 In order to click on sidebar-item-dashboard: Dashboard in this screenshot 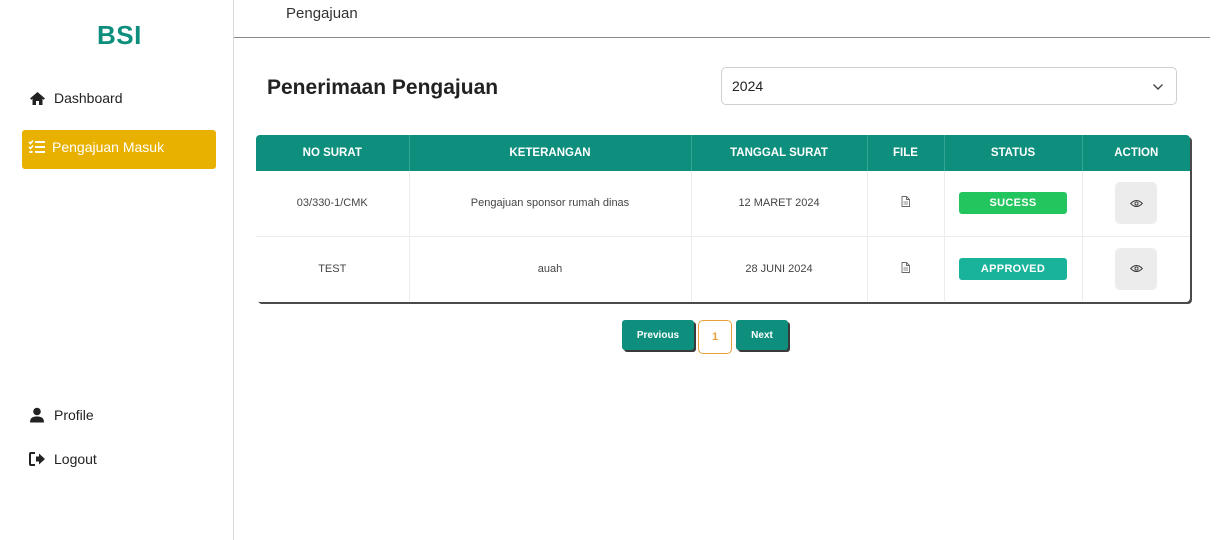, I will do `click(75, 98)`.